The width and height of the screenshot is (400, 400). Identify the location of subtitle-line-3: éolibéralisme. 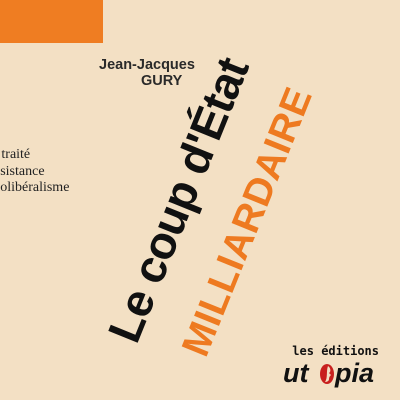
(35, 187).